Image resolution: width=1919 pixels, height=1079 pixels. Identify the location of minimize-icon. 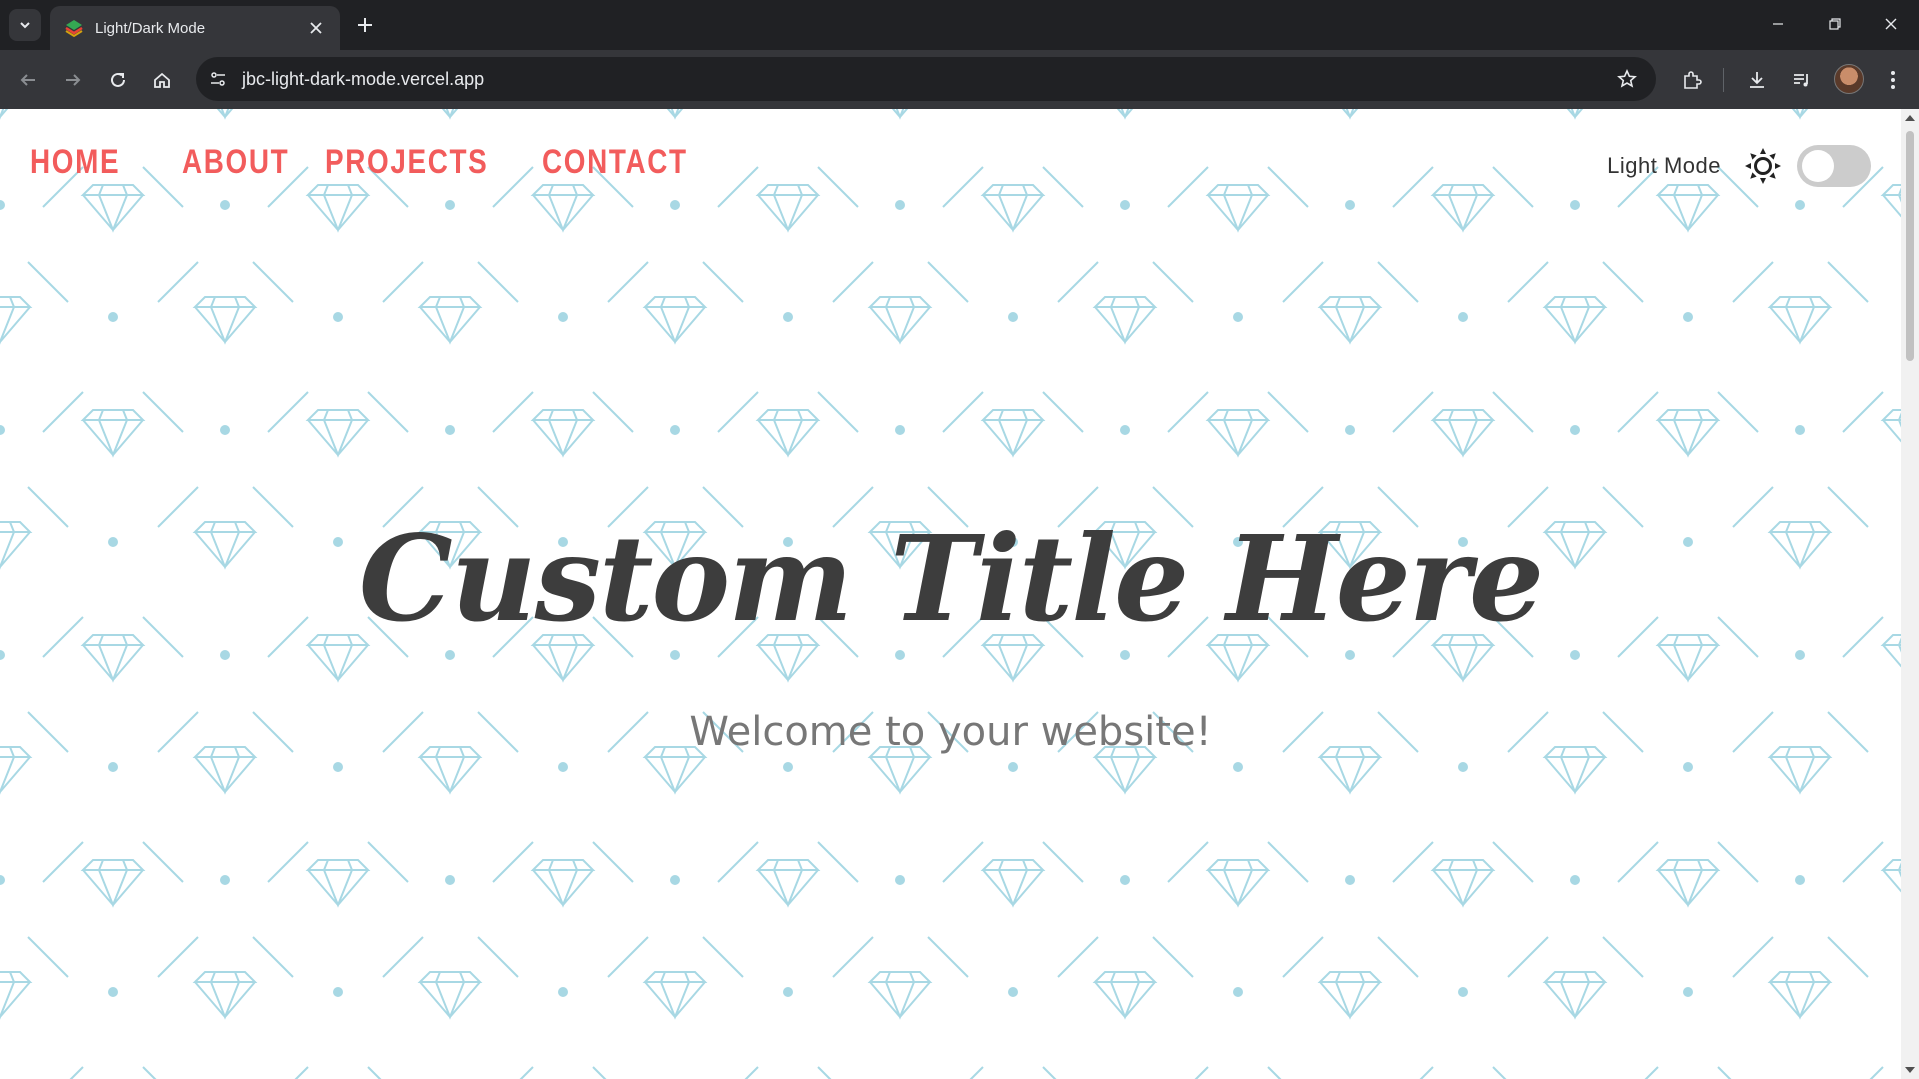
(1778, 24).